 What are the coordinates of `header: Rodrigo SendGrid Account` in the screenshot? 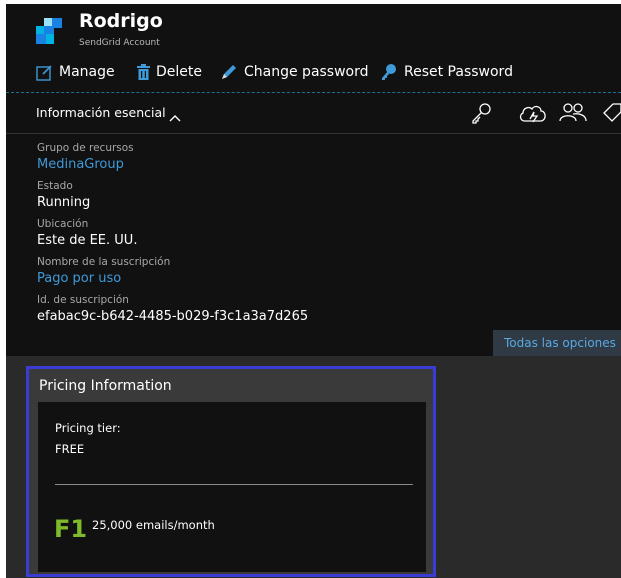 It's located at (313, 28).